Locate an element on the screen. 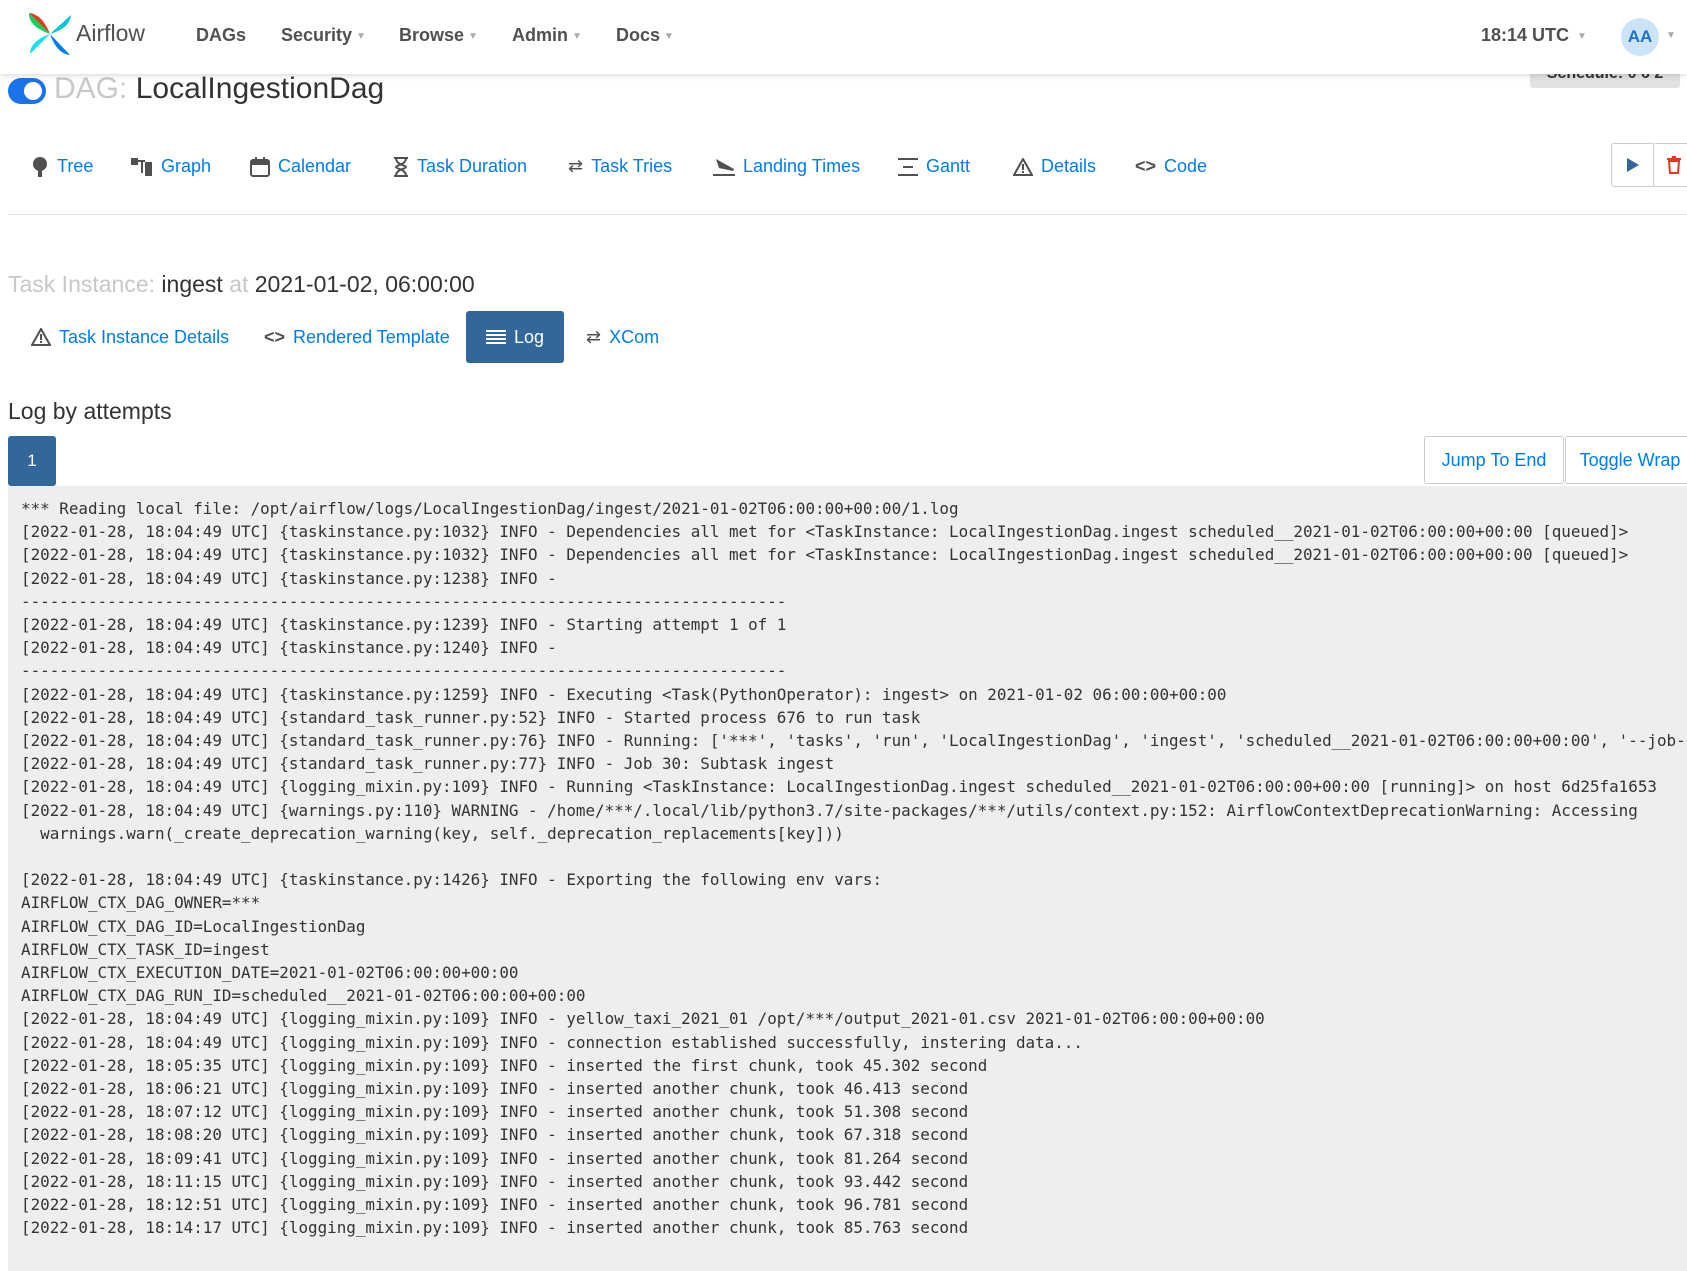  attempt-1-button: 1 is located at coordinates (32, 461).